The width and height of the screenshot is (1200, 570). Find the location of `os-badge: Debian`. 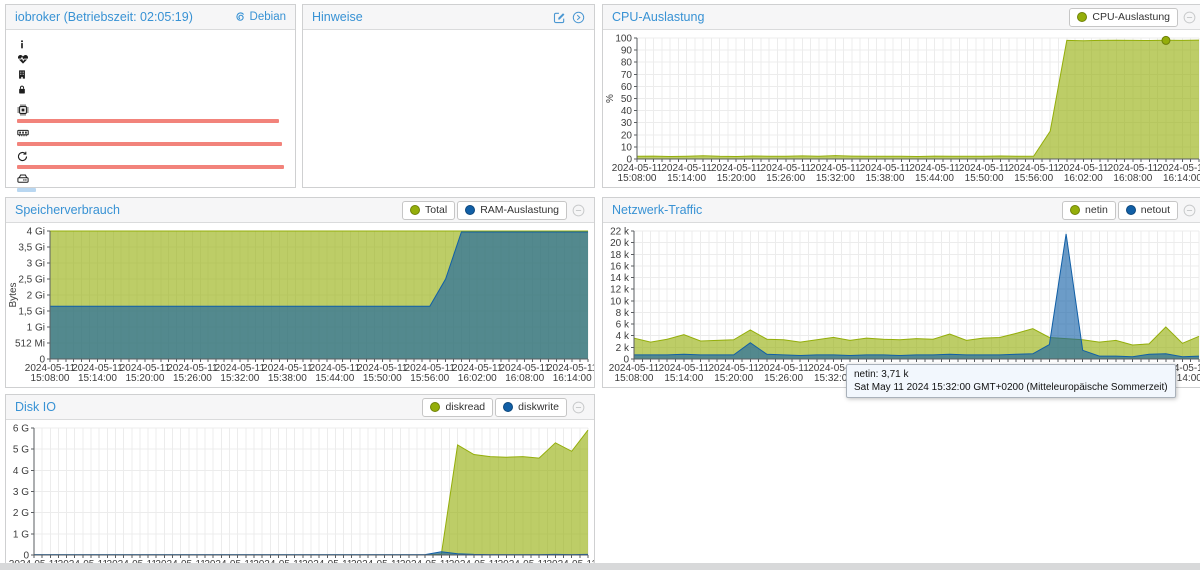

os-badge: Debian is located at coordinates (260, 17).